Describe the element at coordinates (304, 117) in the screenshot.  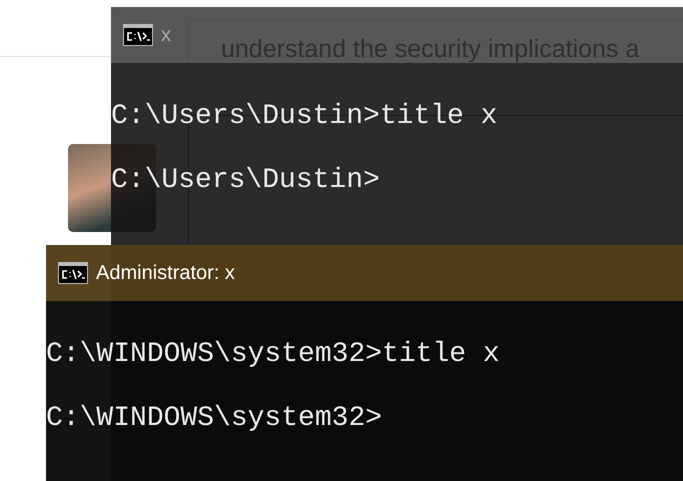
I see `console-line: C:\Users\Dustin>title x` at that location.